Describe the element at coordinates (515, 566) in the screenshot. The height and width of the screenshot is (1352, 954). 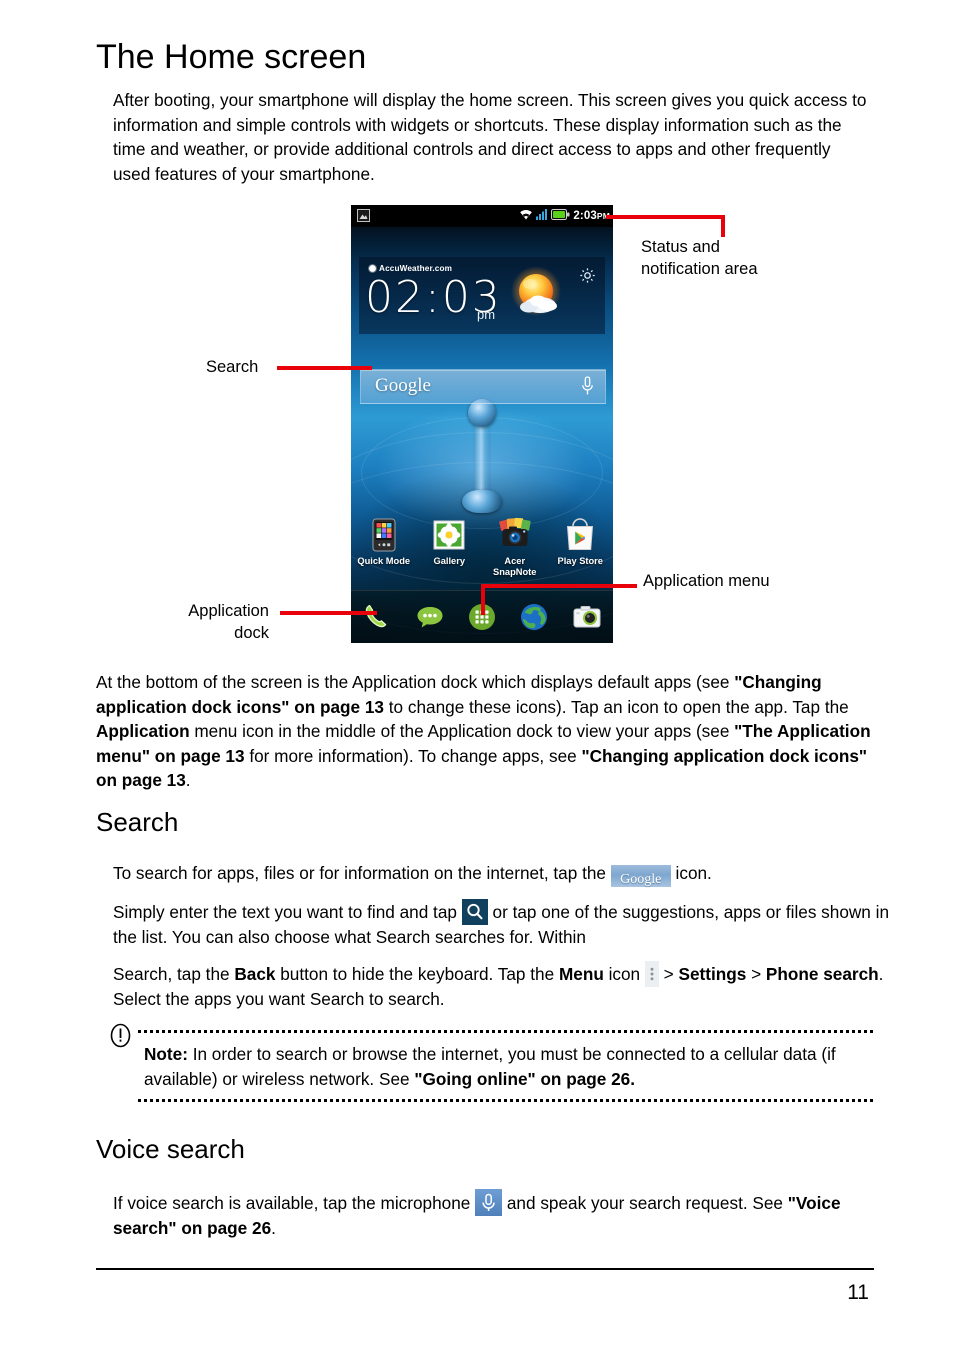
I see `app-label: Acer SnapNote` at that location.